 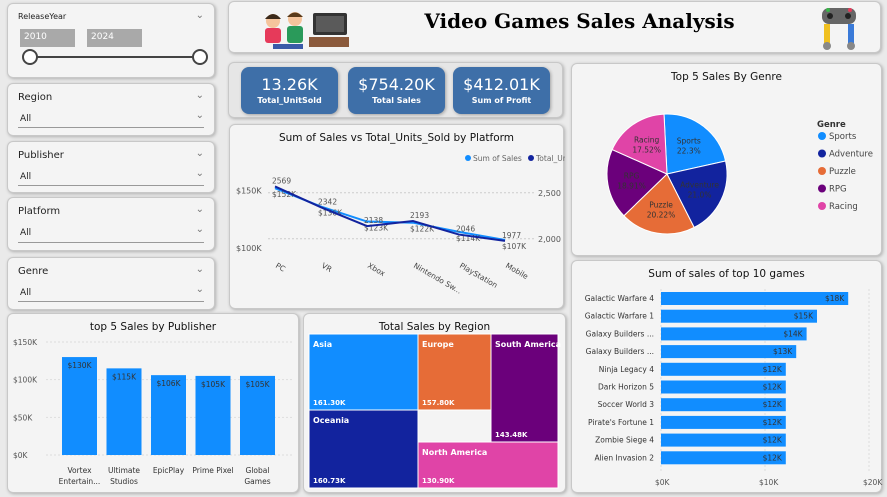 I want to click on kpi-label: Total Sales, so click(x=396, y=100).